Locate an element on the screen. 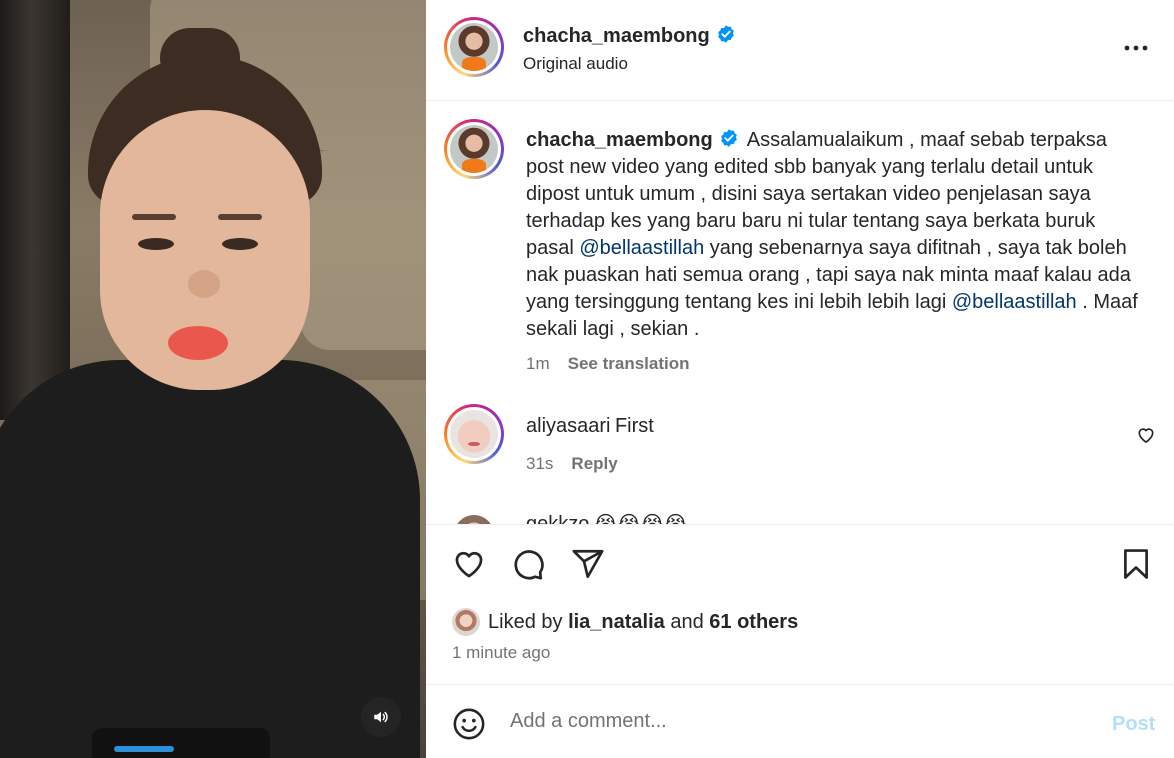 The width and height of the screenshot is (1174, 758). comment-item: aliyasaari First is located at coordinates (590, 426).